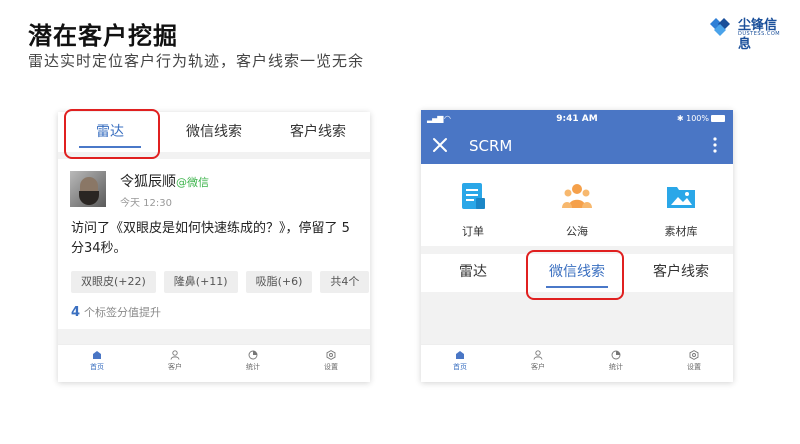 This screenshot has width=800, height=444. I want to click on close-icon, so click(440, 145).